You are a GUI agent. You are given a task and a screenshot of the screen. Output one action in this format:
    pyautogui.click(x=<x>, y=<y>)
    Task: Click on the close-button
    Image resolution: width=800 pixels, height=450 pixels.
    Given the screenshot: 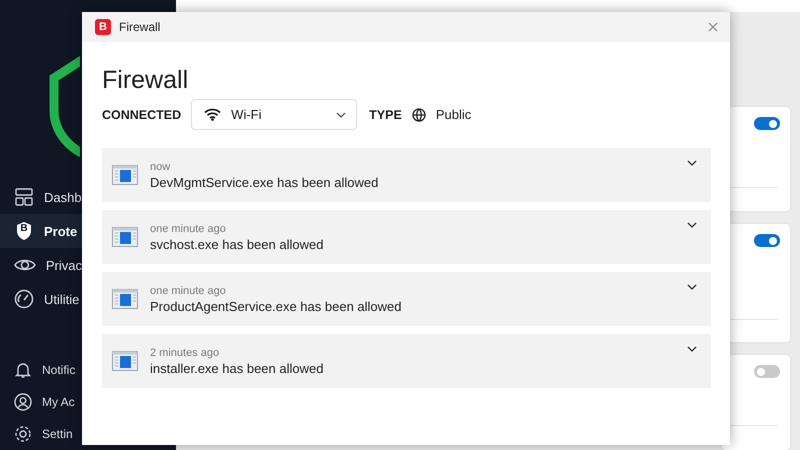 What is the action you would take?
    pyautogui.click(x=713, y=27)
    